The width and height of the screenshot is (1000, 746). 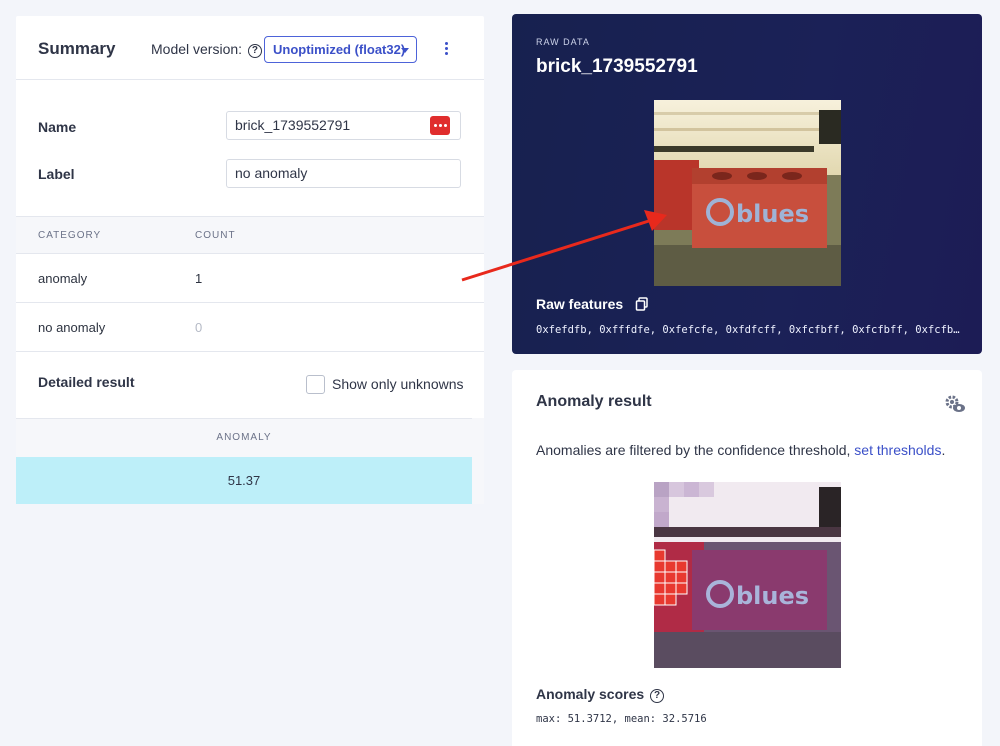 What do you see at coordinates (747, 575) in the screenshot?
I see `anomaly-heatmap-image: blues` at bounding box center [747, 575].